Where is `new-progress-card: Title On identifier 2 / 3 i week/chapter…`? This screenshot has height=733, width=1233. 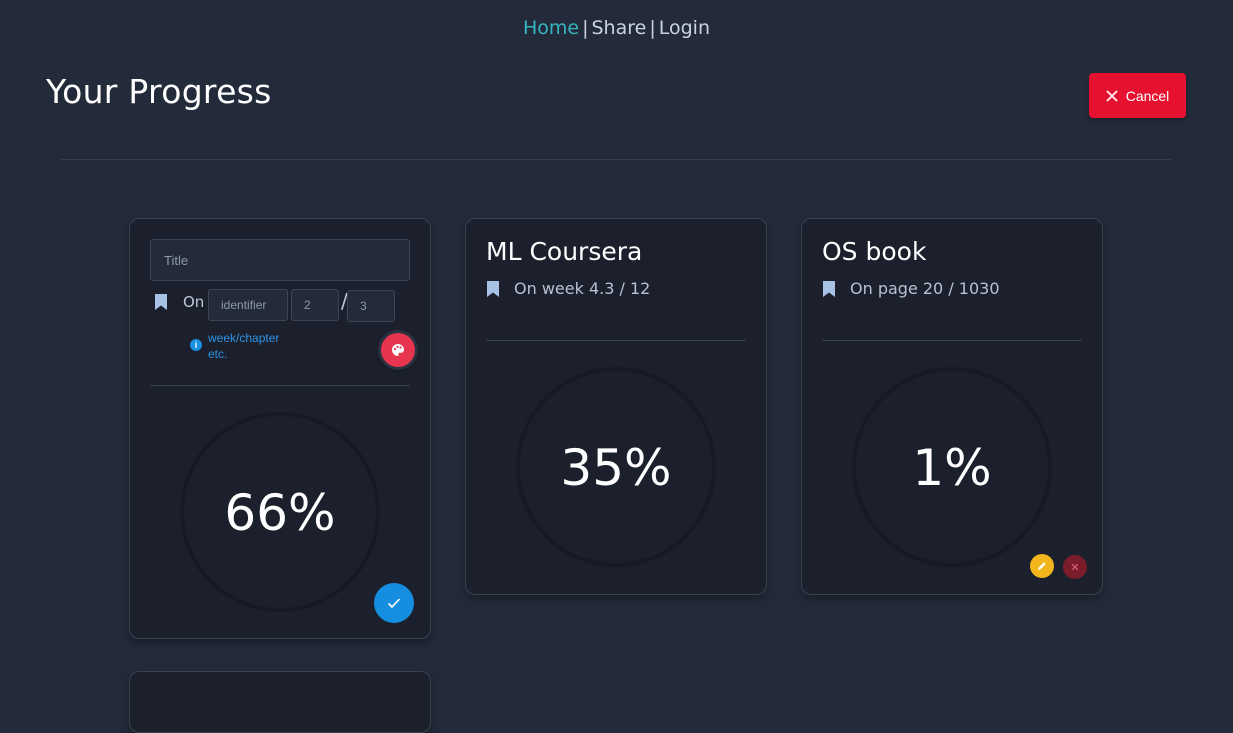
new-progress-card: Title On identifier 2 / 3 i week/chapter… is located at coordinates (280, 428).